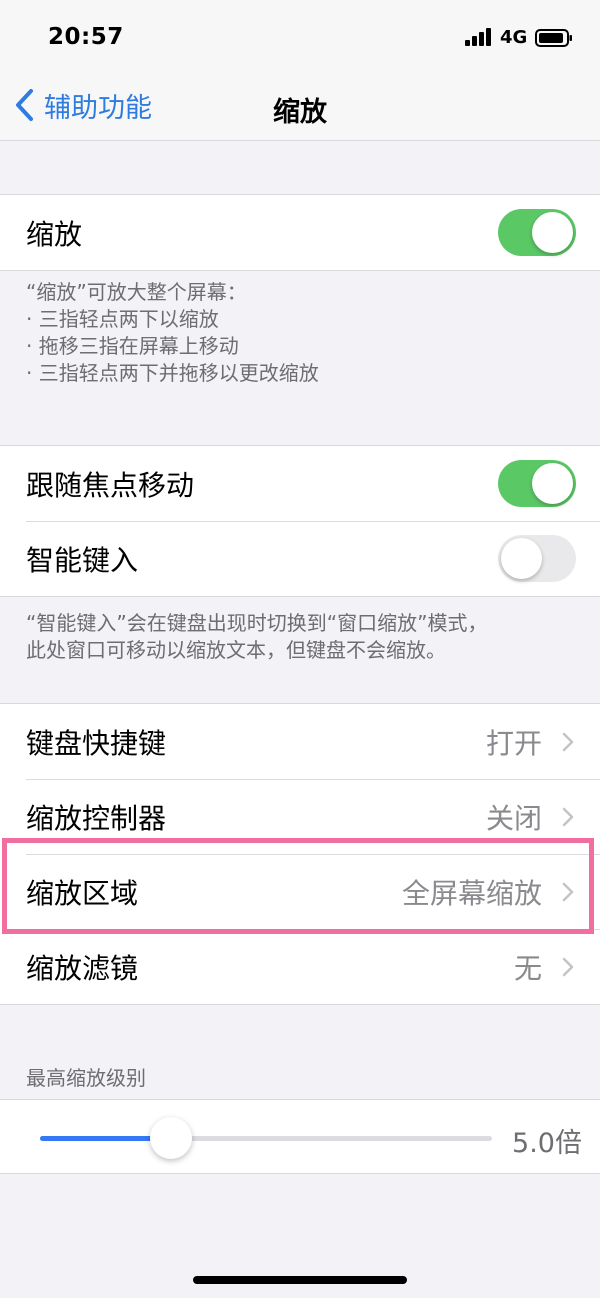 This screenshot has height=1298, width=600. I want to click on max-zoom-value: 5.0倍, so click(547, 1143).